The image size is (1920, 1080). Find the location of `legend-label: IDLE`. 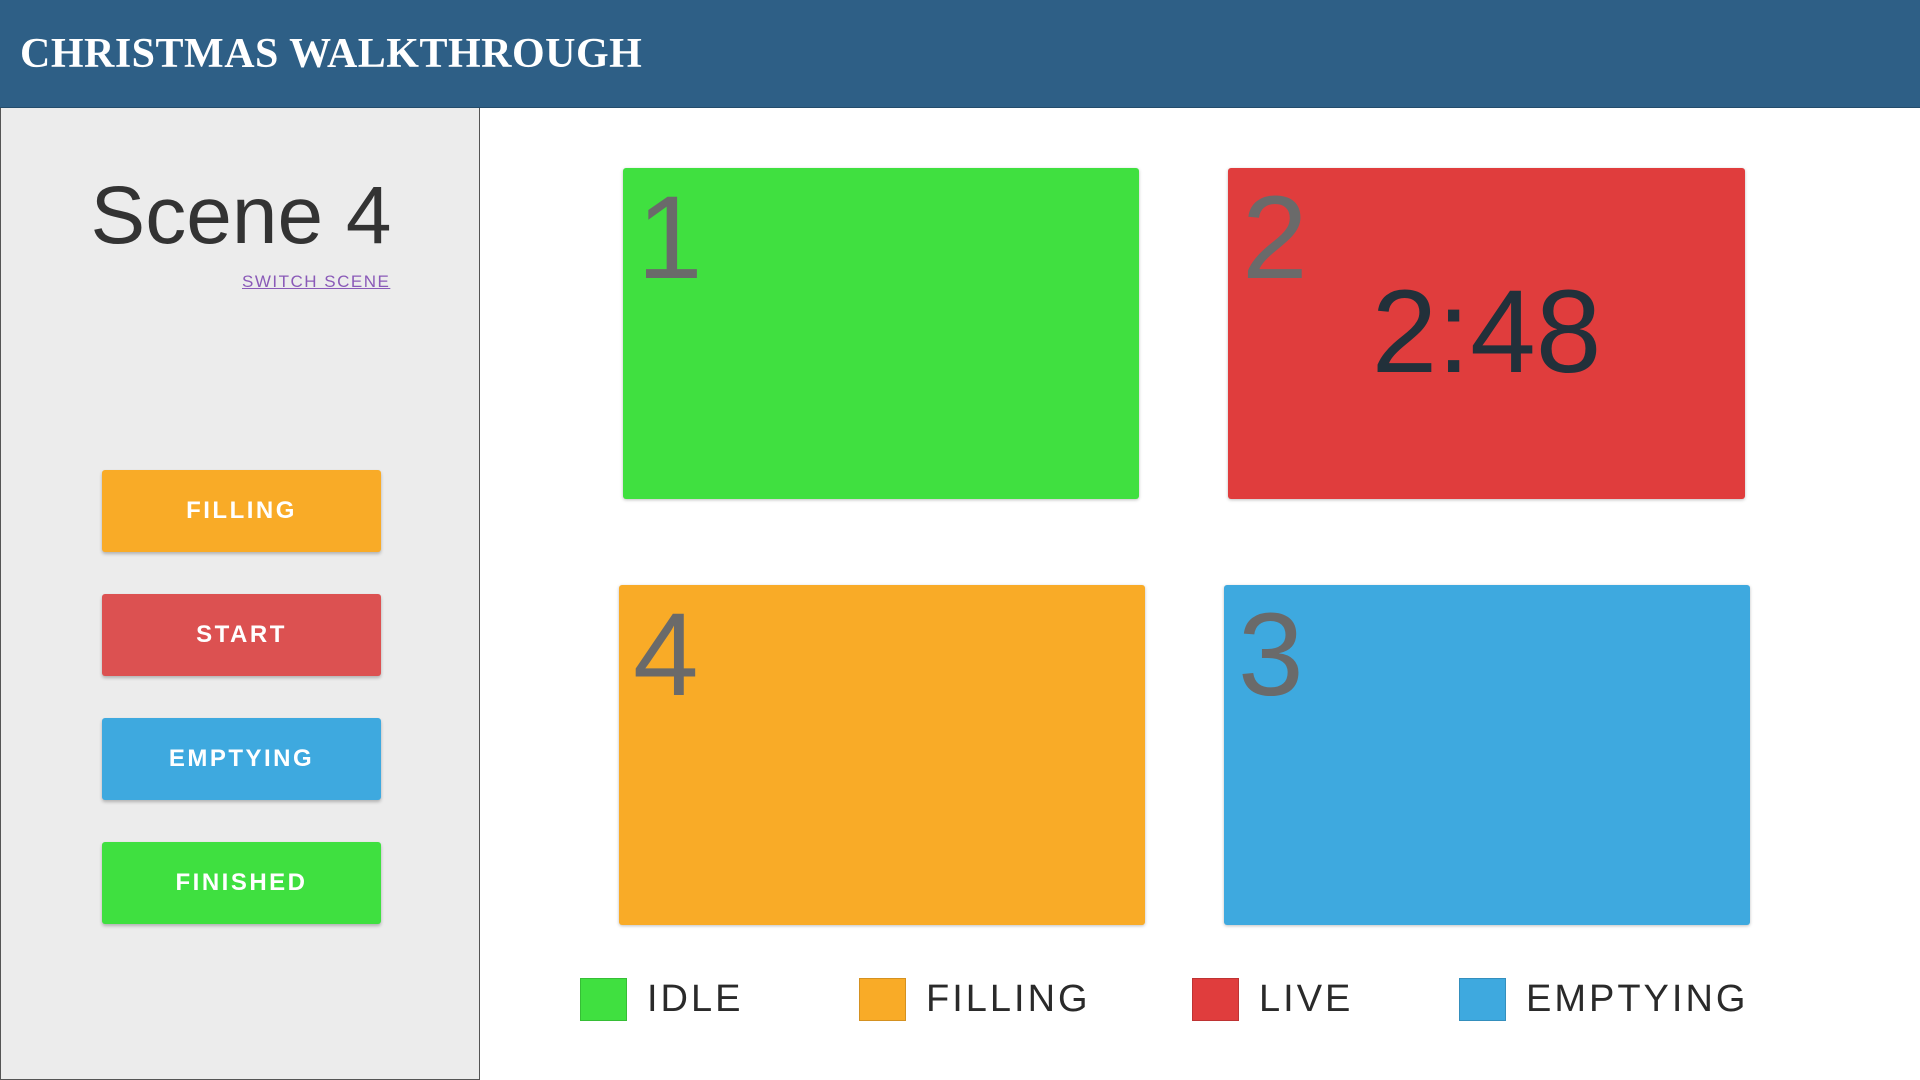

legend-label: IDLE is located at coordinates (695, 998).